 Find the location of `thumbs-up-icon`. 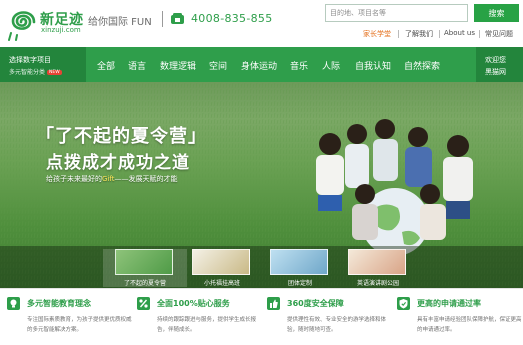

thumbs-up-icon is located at coordinates (273, 303).